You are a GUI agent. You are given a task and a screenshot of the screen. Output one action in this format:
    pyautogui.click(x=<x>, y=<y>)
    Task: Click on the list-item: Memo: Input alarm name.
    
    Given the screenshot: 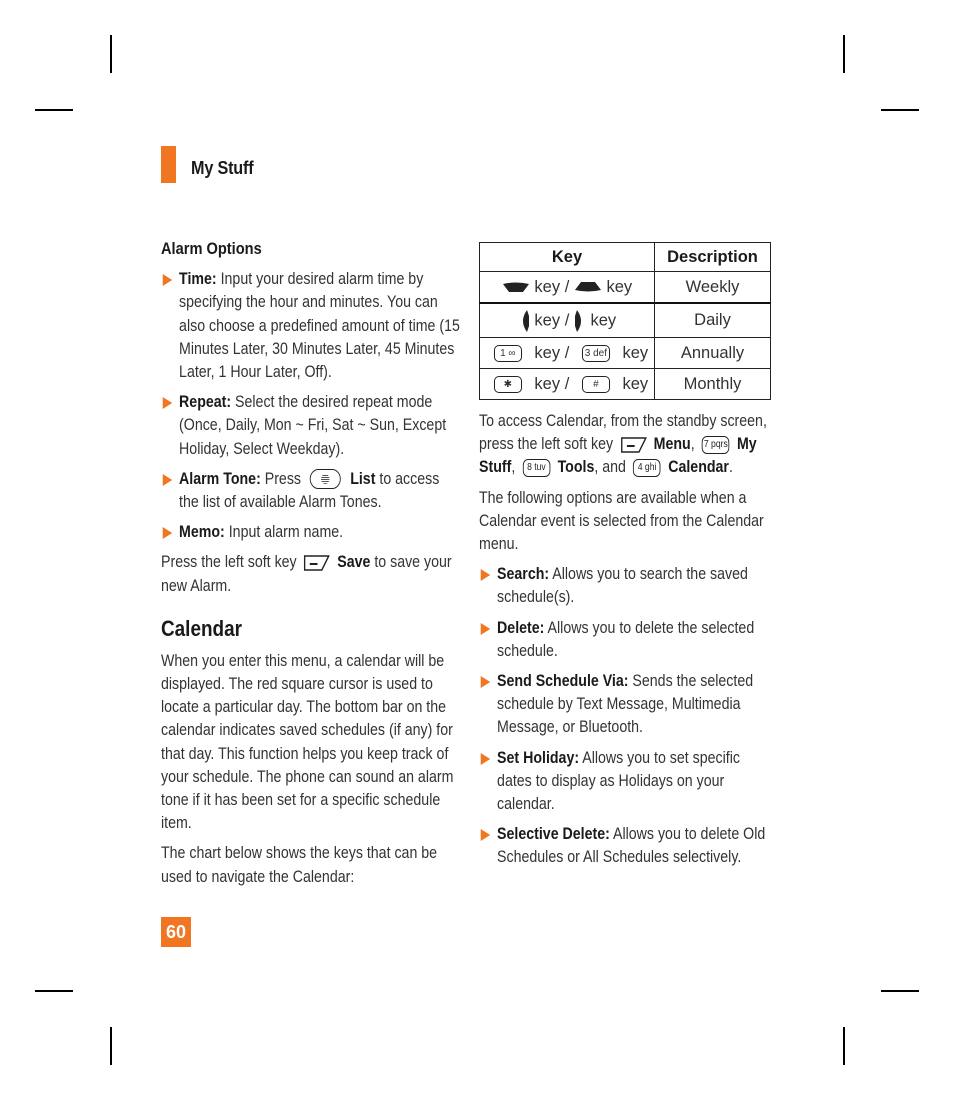 What is the action you would take?
    pyautogui.click(x=310, y=532)
    